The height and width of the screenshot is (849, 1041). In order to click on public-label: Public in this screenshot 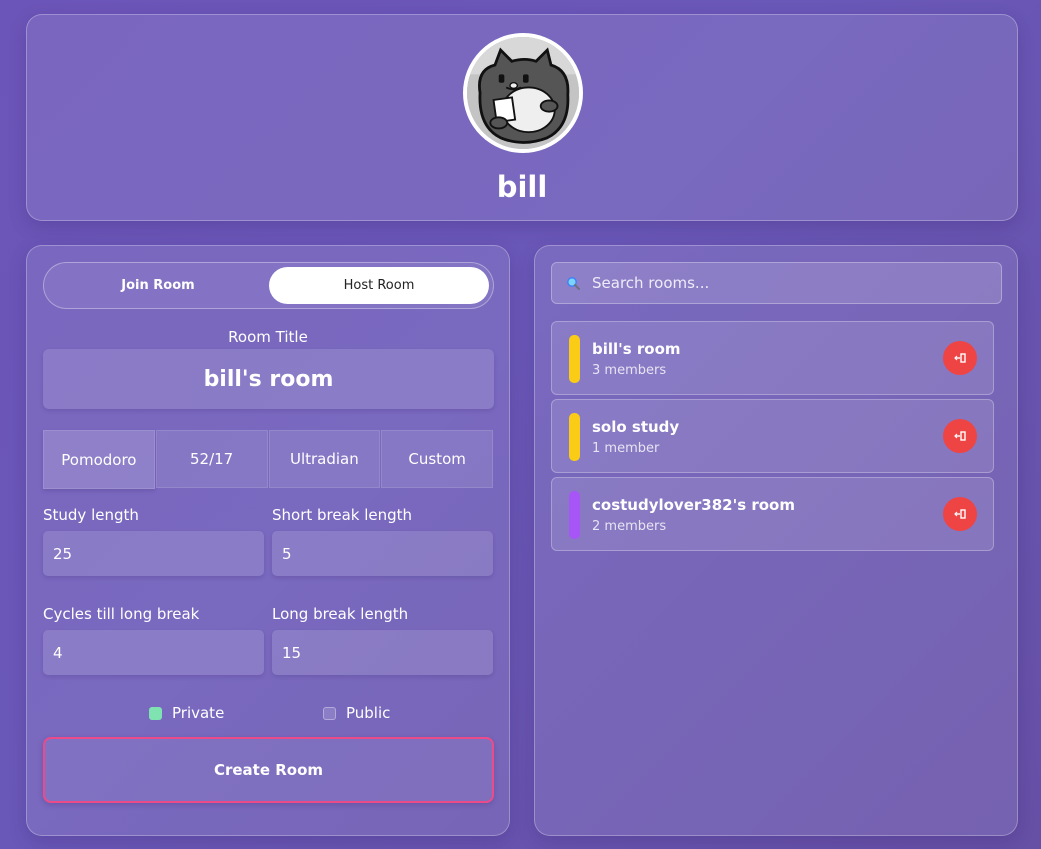, I will do `click(368, 713)`.